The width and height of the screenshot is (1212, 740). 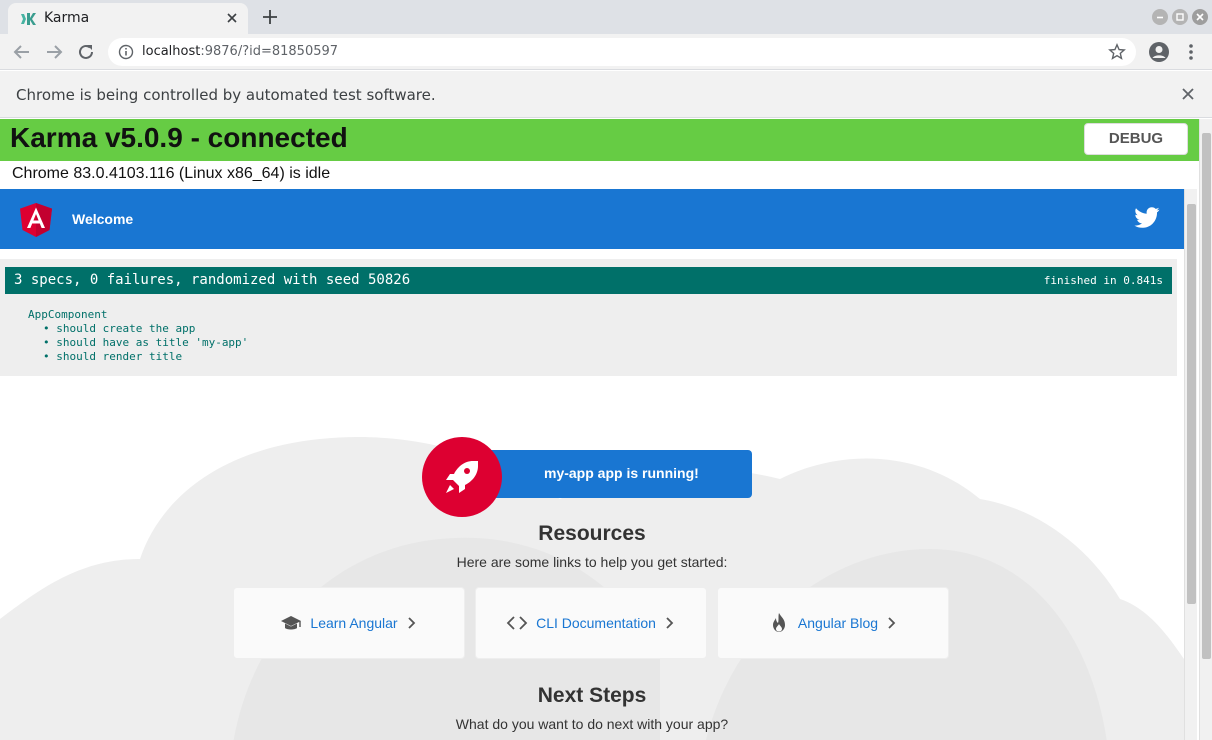 I want to click on debug-button: DEBUG, so click(x=1136, y=139).